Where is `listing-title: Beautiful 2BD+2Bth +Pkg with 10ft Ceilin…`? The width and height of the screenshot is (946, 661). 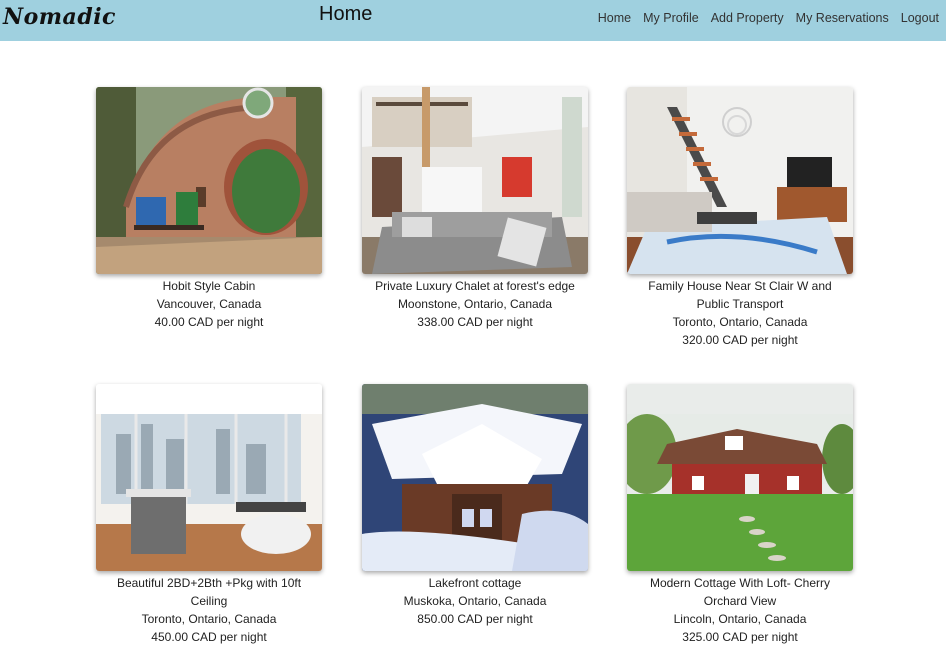
listing-title: Beautiful 2BD+2Bth +Pkg with 10ft Ceilin… is located at coordinates (209, 592).